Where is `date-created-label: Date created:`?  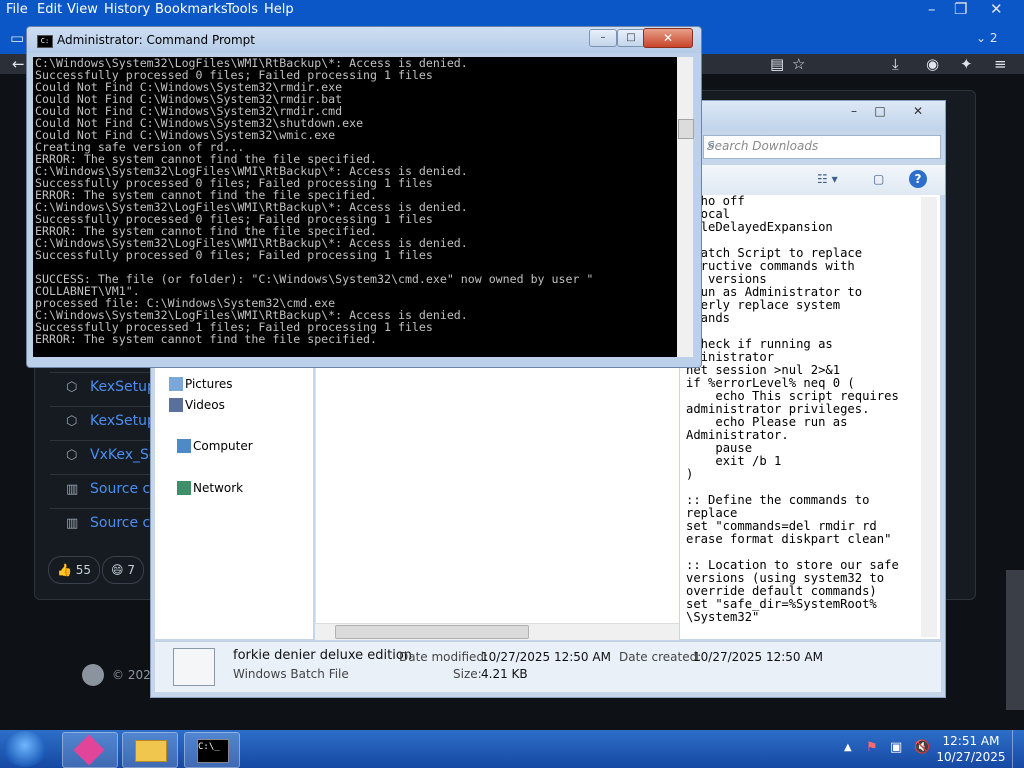
date-created-label: Date created: is located at coordinates (660, 657).